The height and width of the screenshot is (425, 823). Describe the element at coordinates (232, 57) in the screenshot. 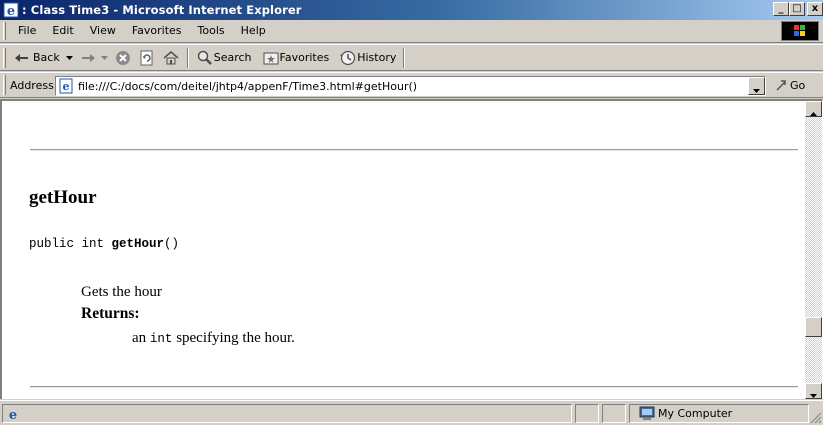

I see `search-label: Search` at that location.